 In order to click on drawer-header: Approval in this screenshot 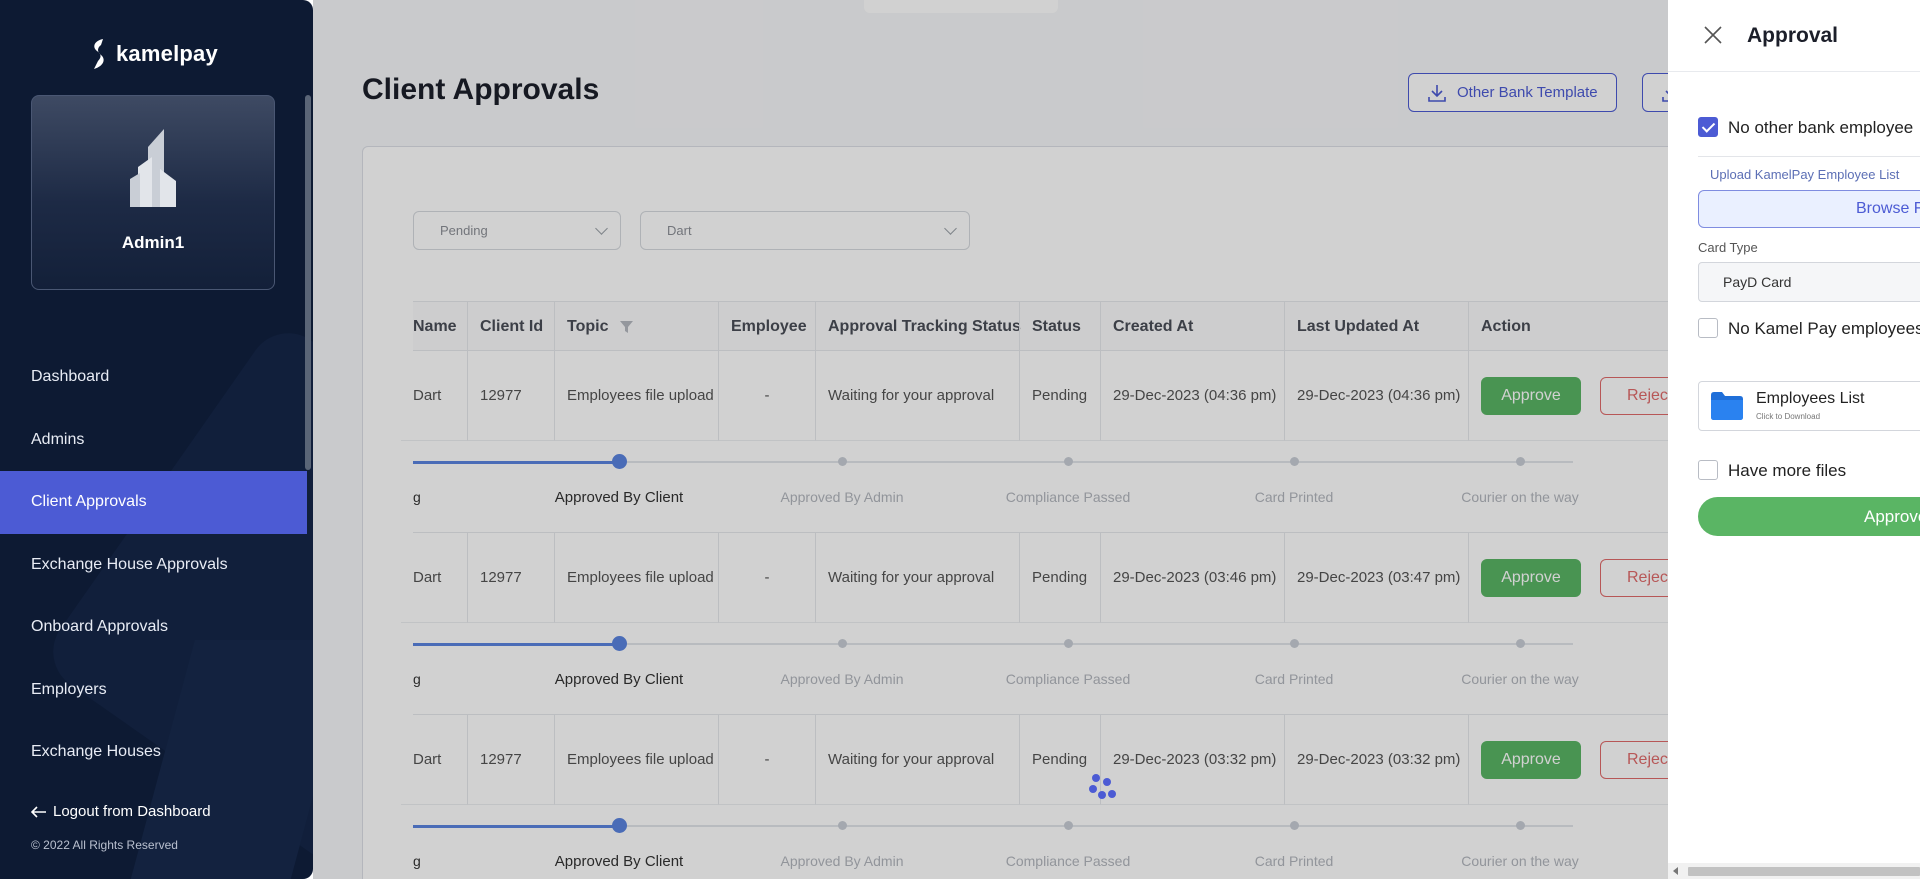, I will do `click(1794, 36)`.